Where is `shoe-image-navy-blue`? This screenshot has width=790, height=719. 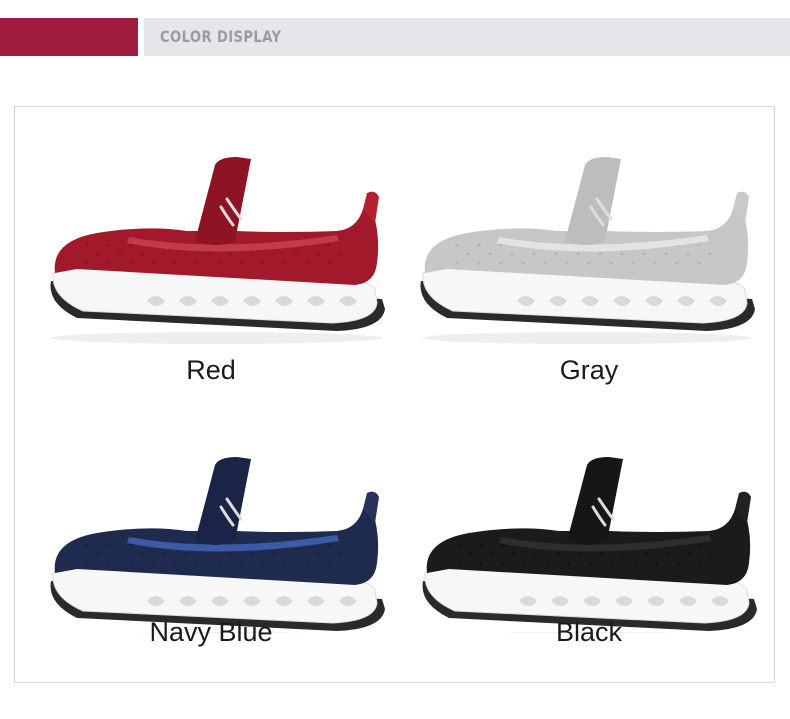 shoe-image-navy-blue is located at coordinates (217, 545).